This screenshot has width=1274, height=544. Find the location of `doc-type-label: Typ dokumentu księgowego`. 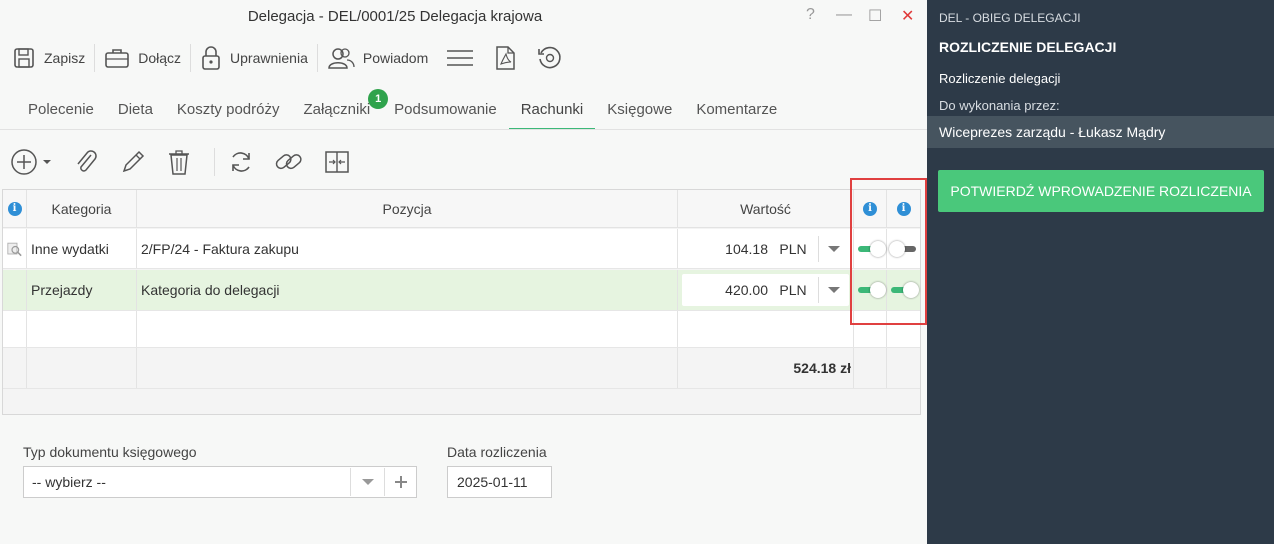

doc-type-label: Typ dokumentu księgowego is located at coordinates (110, 452).